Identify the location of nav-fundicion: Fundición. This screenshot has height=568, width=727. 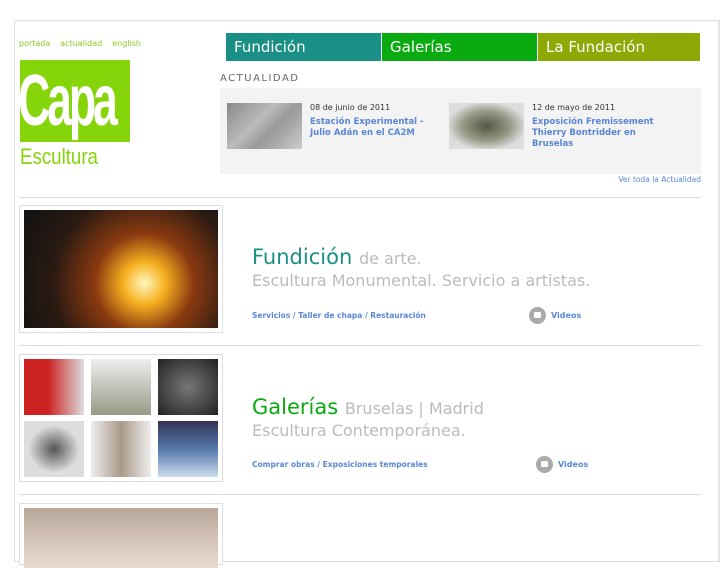
(303, 47).